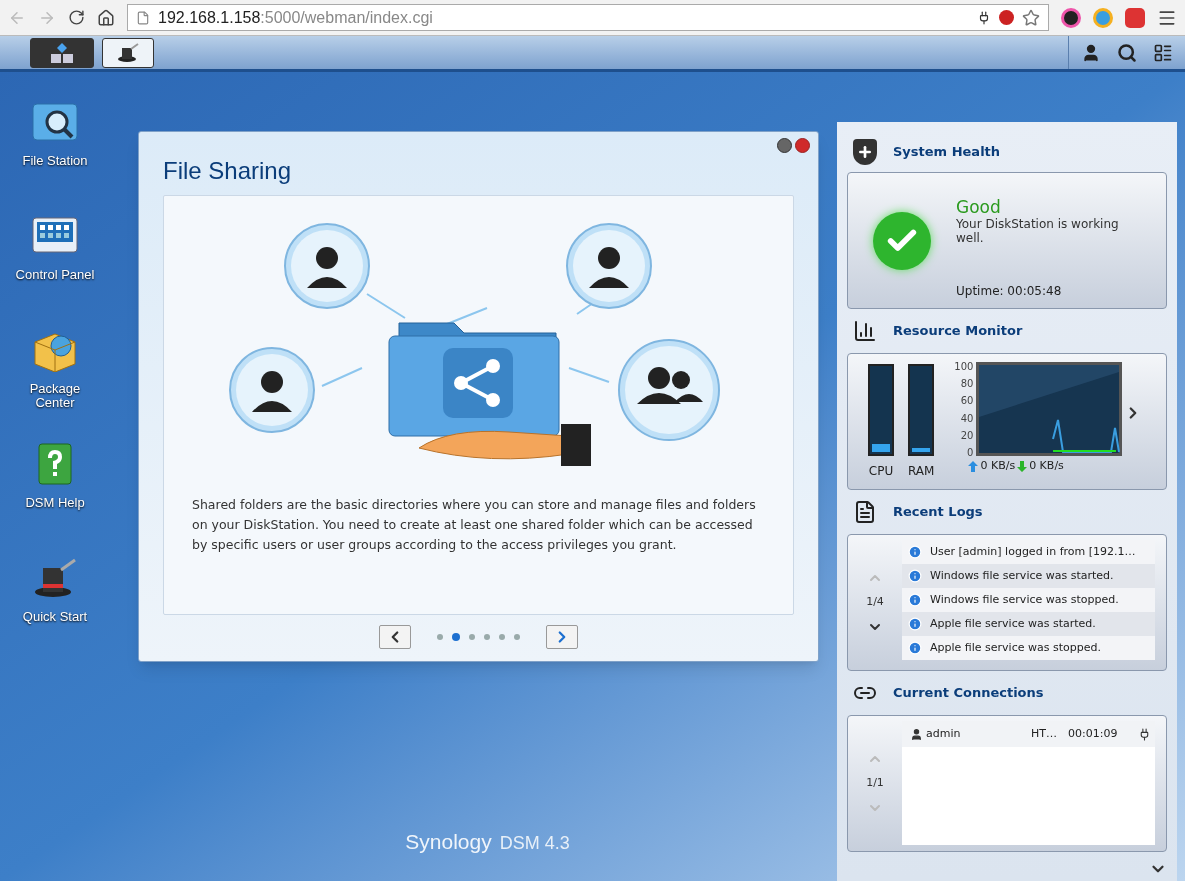 The height and width of the screenshot is (881, 1185). What do you see at coordinates (1022, 575) in the screenshot?
I see `log-message: Windows file service was started.` at bounding box center [1022, 575].